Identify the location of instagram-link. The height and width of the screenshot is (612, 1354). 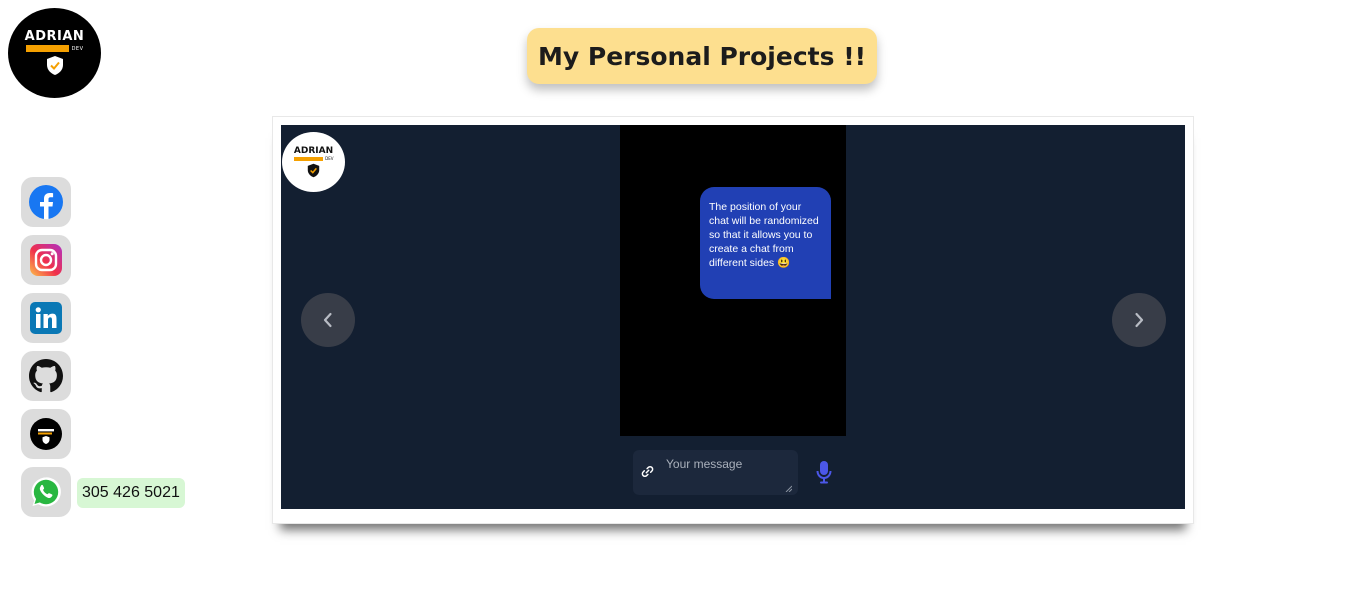
(46, 260).